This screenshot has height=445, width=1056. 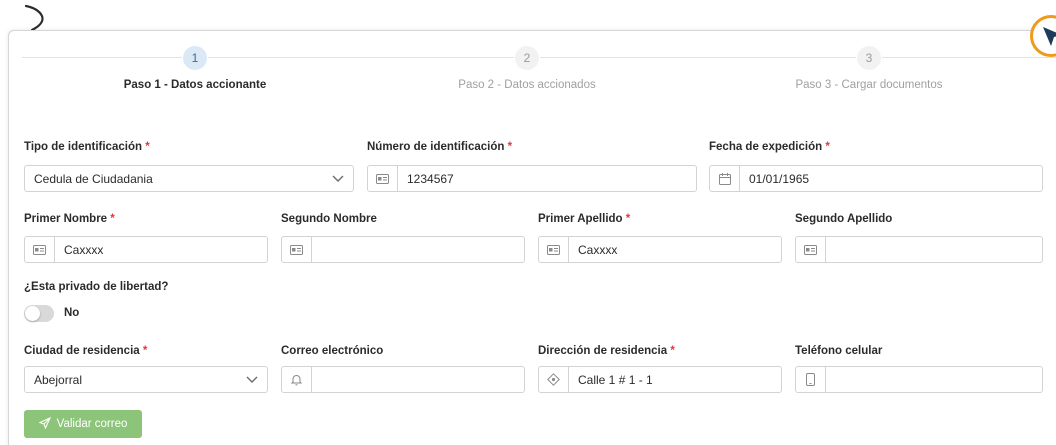 What do you see at coordinates (660, 249) in the screenshot?
I see `primer-apellido-input: Caxxxx` at bounding box center [660, 249].